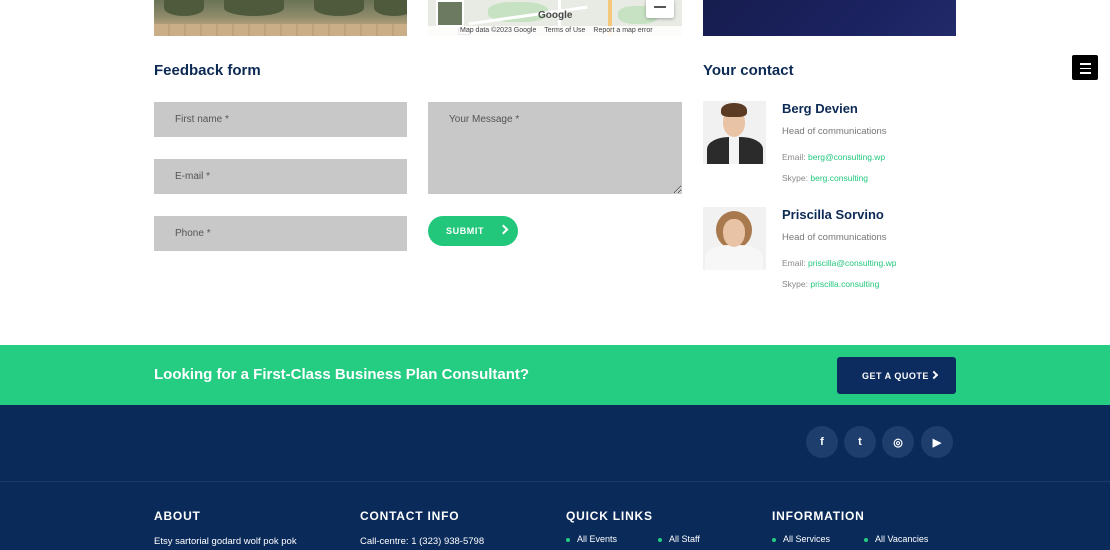 Image resolution: width=1110 pixels, height=550 pixels. What do you see at coordinates (207, 70) in the screenshot?
I see `feedback-form-title: Feedback form` at bounding box center [207, 70].